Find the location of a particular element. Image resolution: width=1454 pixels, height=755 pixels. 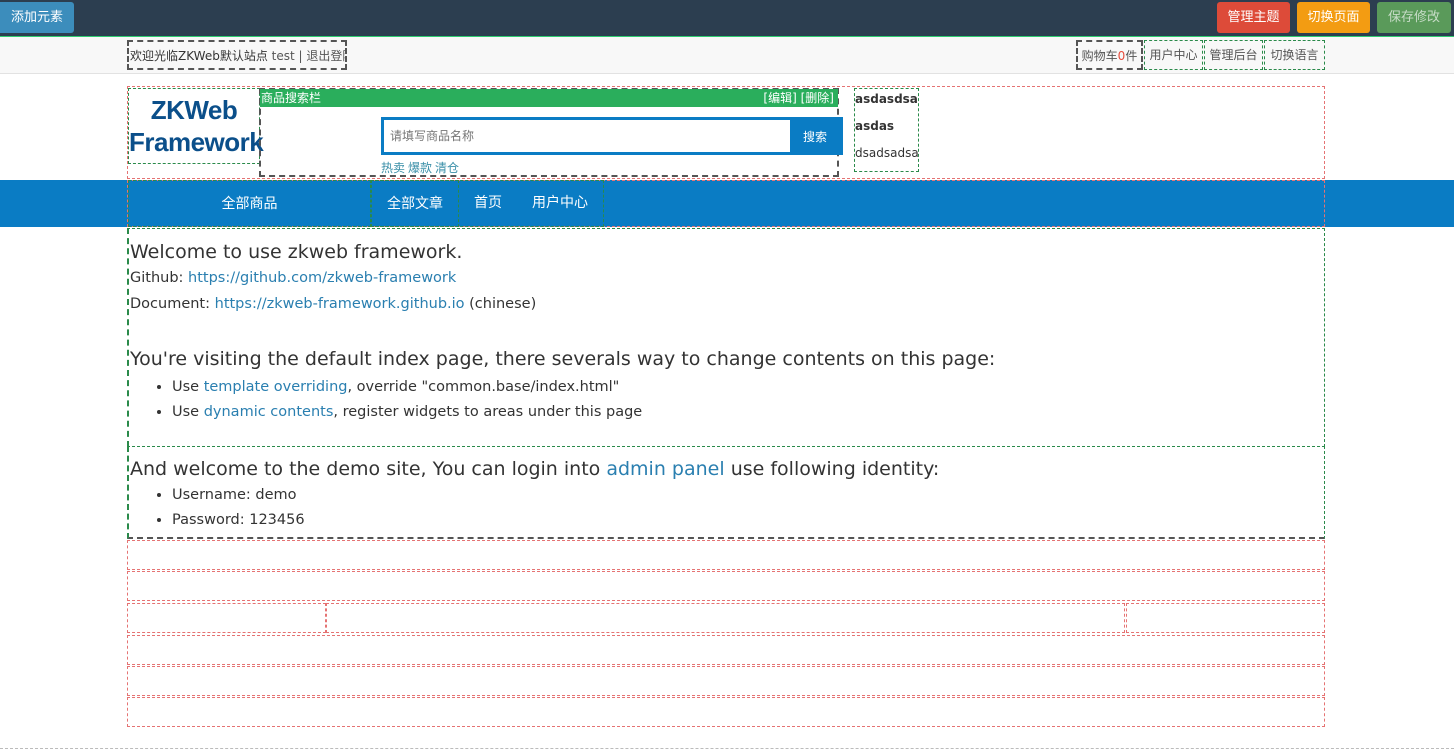

demo-heading-suffix: use following identity: is located at coordinates (835, 469).